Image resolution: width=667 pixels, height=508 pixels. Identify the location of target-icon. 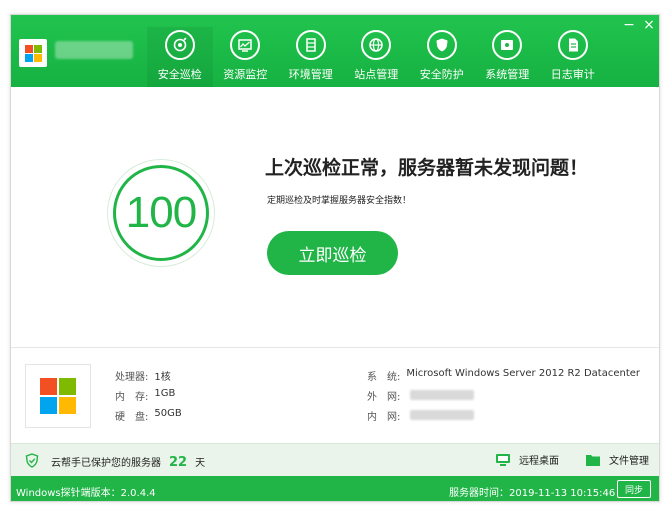
(179, 45).